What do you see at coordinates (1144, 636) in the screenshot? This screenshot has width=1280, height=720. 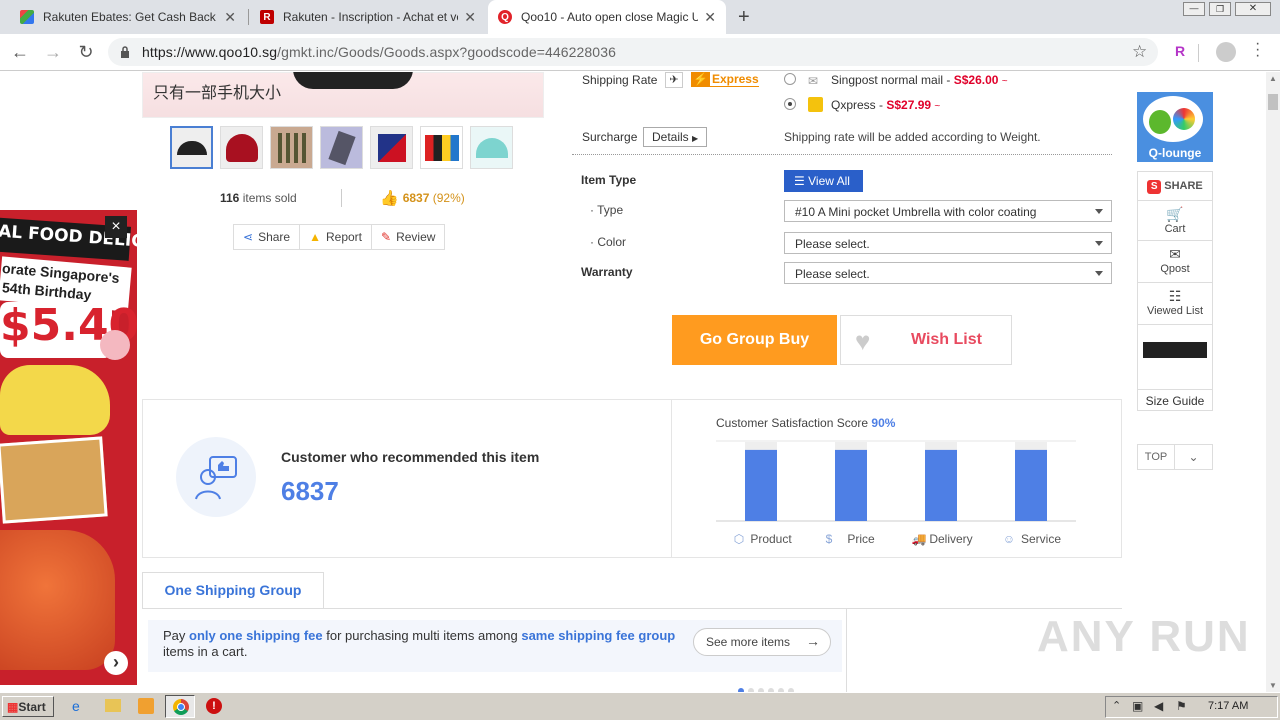 I see `watermark: ANY RUN` at bounding box center [1144, 636].